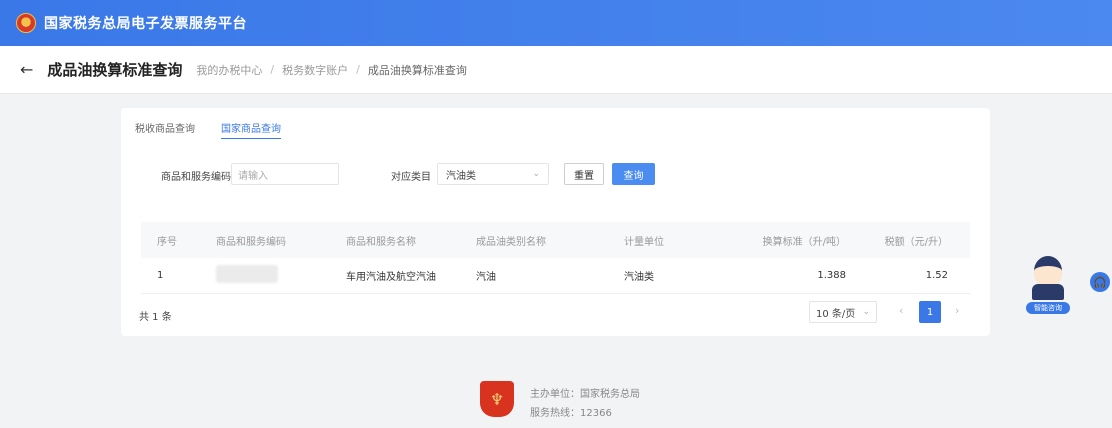  What do you see at coordinates (247, 274) in the screenshot?
I see `redacted-code` at bounding box center [247, 274].